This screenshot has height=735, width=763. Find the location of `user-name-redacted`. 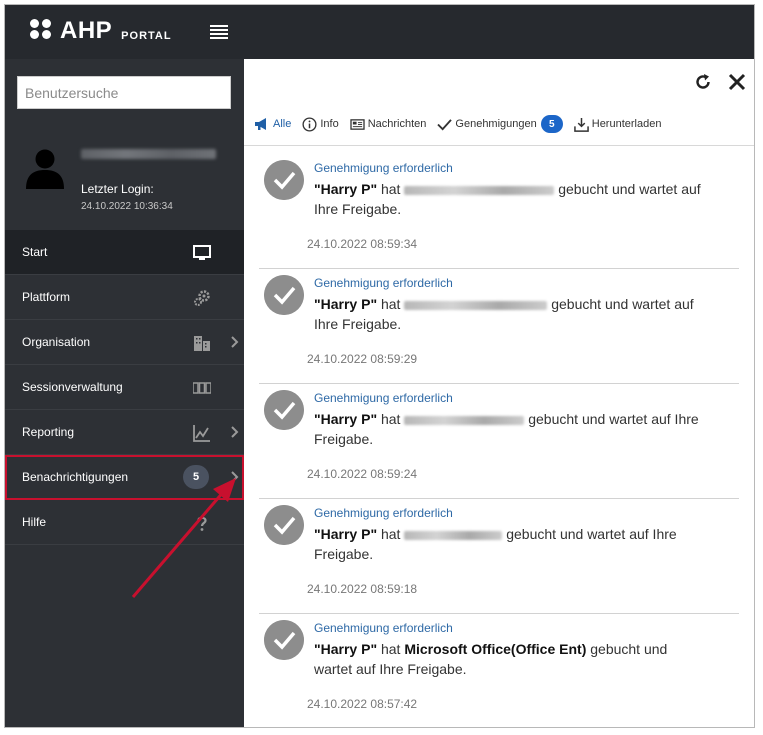

user-name-redacted is located at coordinates (148, 154).